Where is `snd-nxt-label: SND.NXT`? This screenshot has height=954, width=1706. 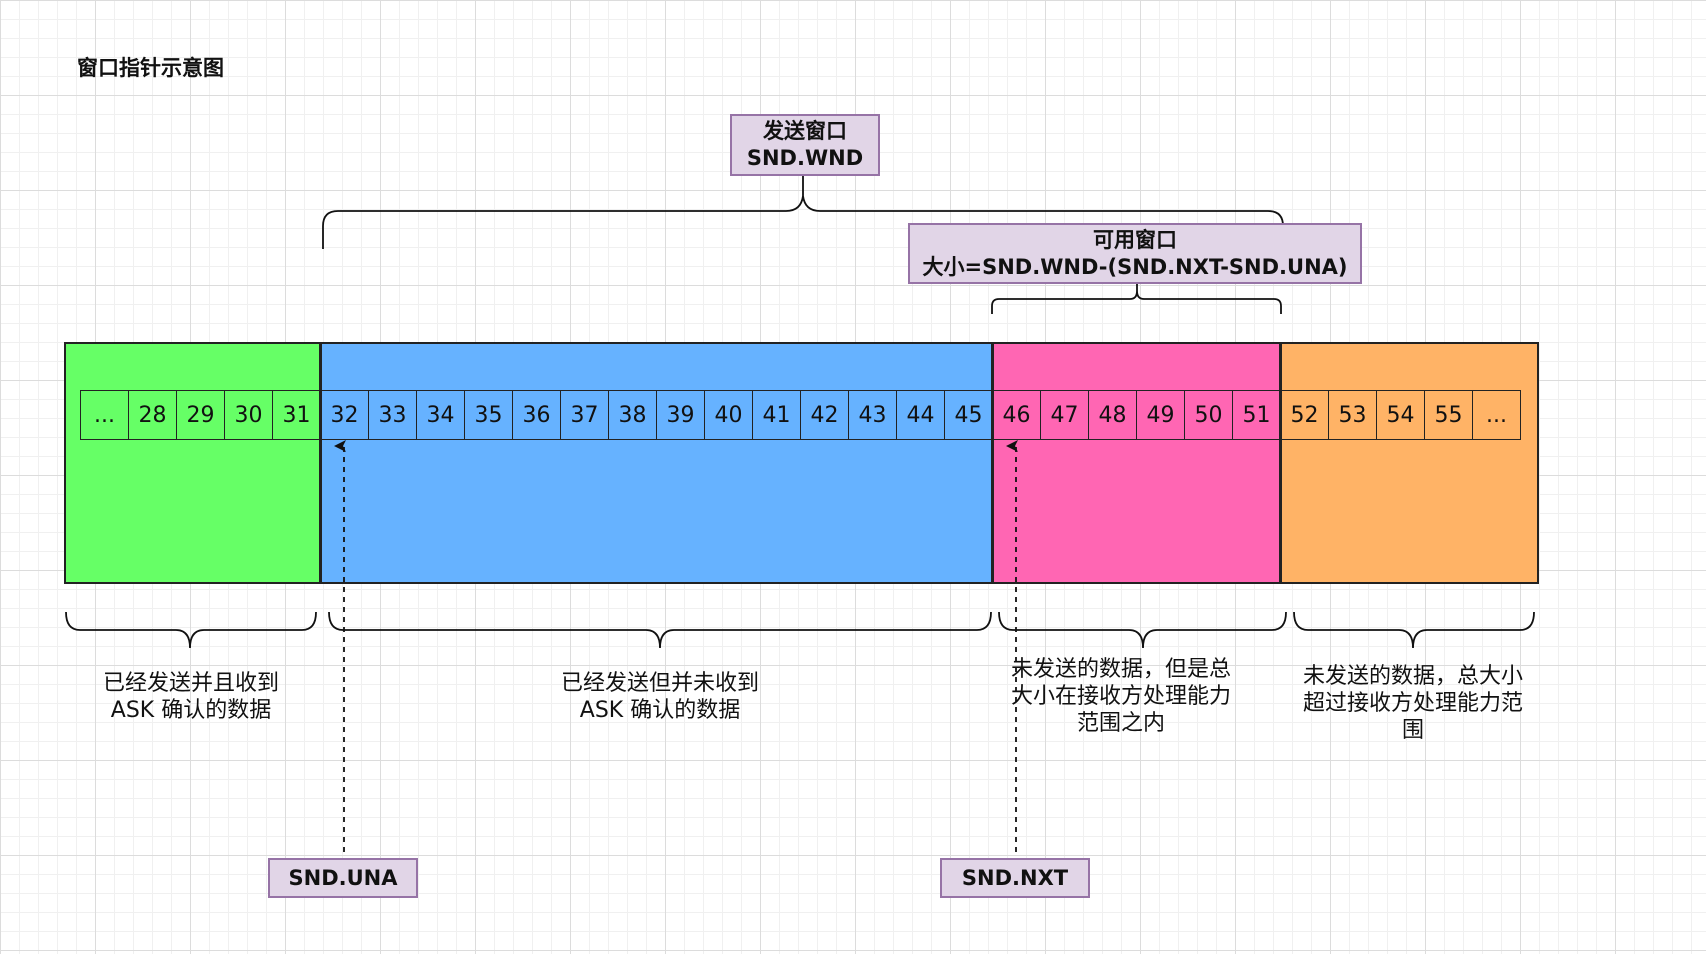 snd-nxt-label: SND.NXT is located at coordinates (1015, 878).